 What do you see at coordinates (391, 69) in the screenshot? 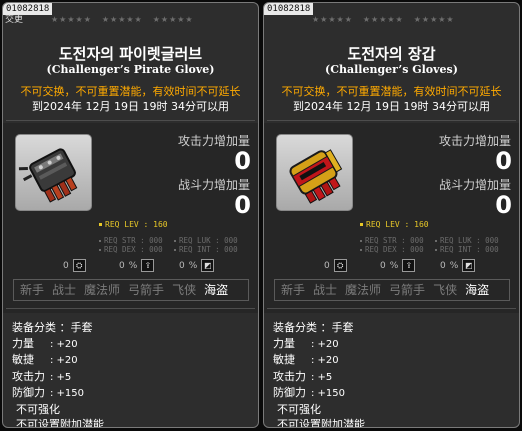
I see `item-name-english: (Challenger’s Gloves)` at bounding box center [391, 69].